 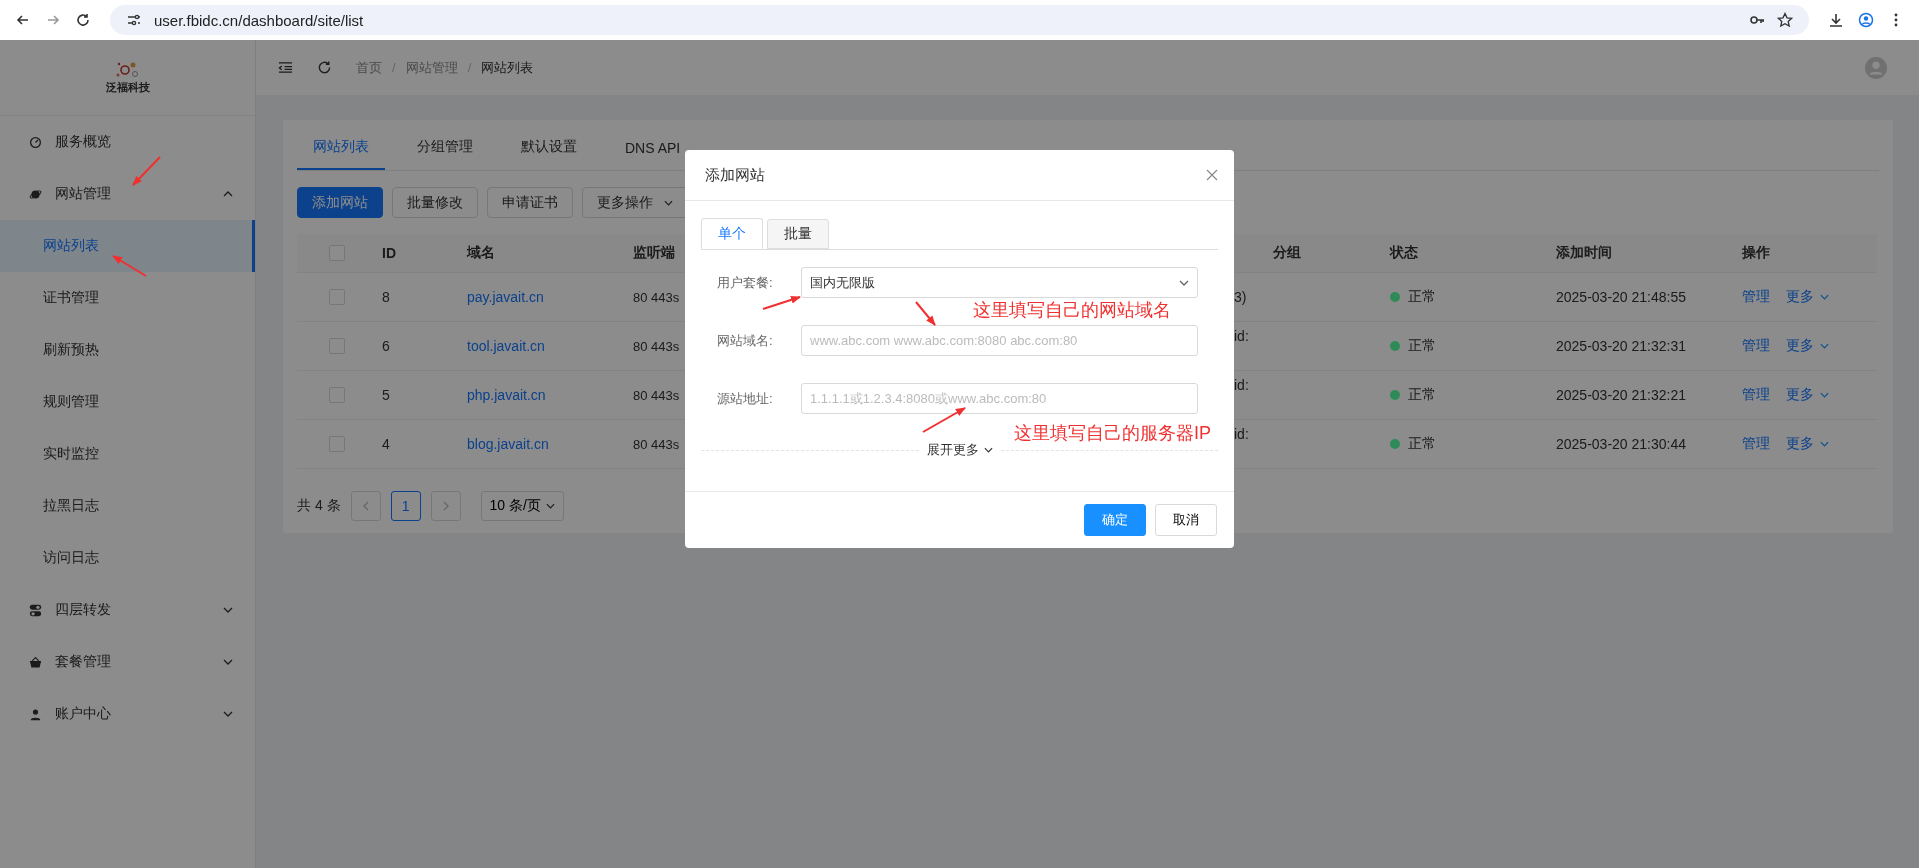 I want to click on reload-icon, so click(x=83, y=20).